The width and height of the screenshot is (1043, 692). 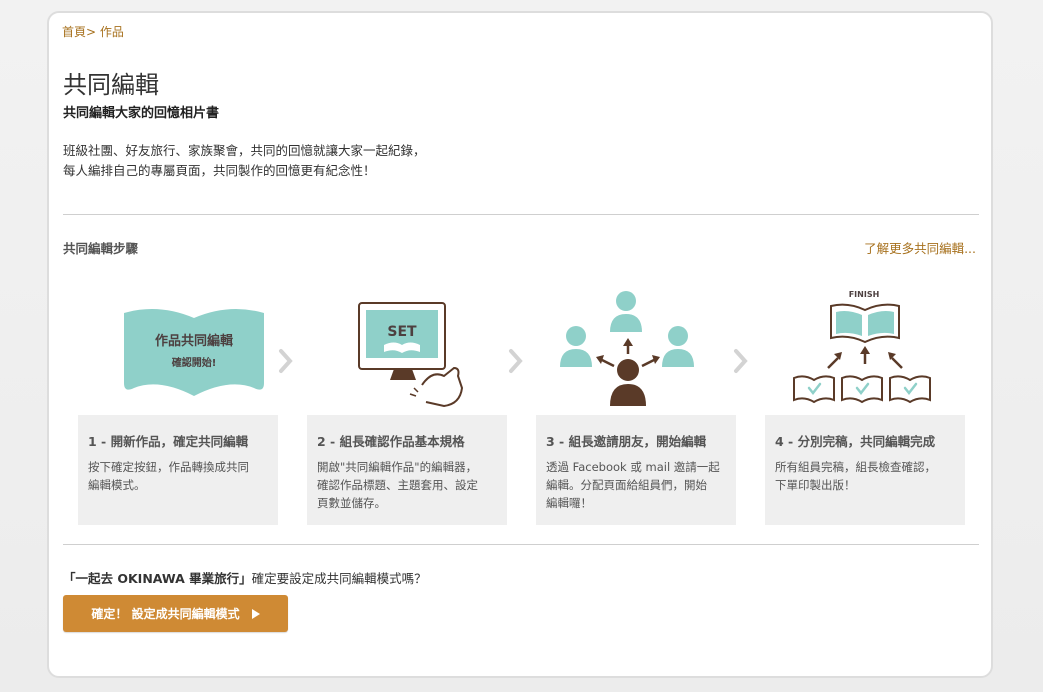 What do you see at coordinates (112, 32) in the screenshot?
I see `breadcrumb-current-link: 作品` at bounding box center [112, 32].